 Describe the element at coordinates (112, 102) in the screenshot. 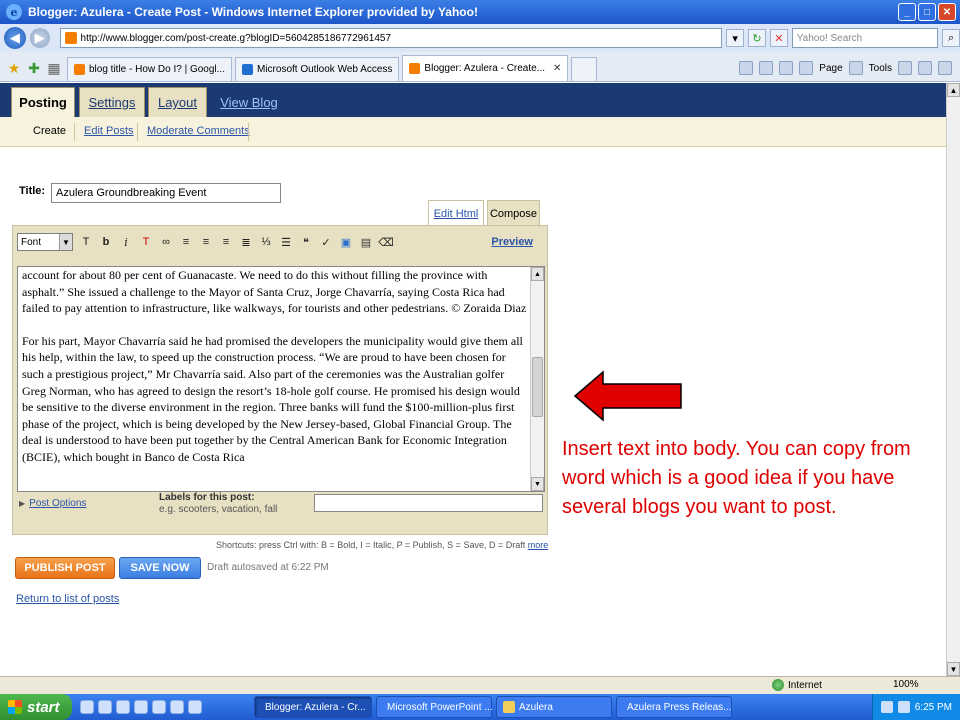

I see `tab-settings: Settings` at that location.